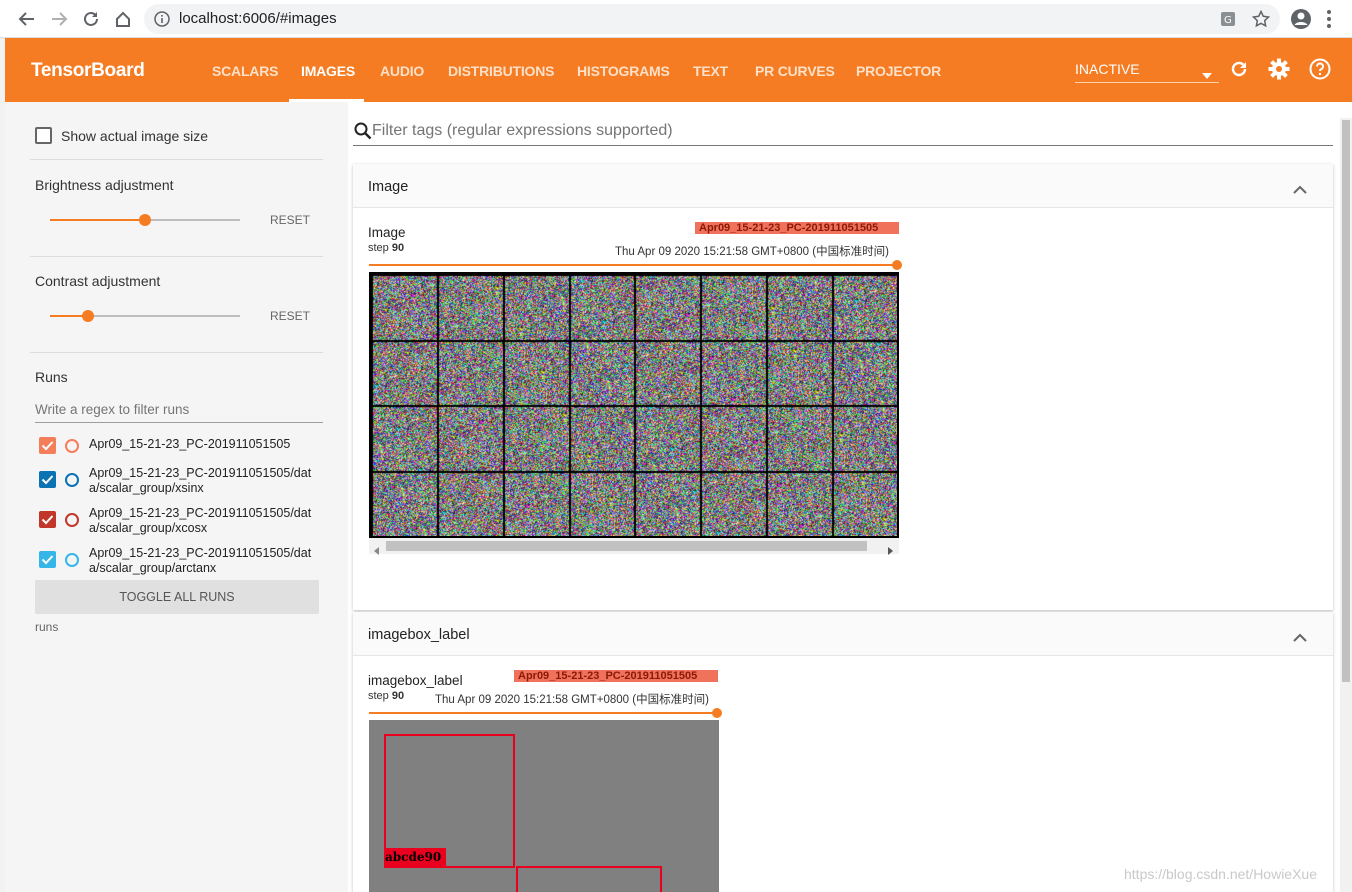  What do you see at coordinates (795, 71) in the screenshot?
I see `tab-pr-curves: PR CURVES` at bounding box center [795, 71].